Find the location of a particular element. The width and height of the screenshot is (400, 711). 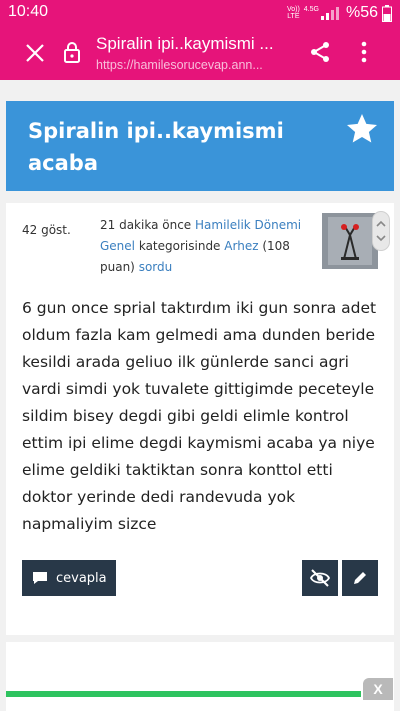

question-title: Spiralin ipi..kaymismi acaba is located at coordinates (156, 147).